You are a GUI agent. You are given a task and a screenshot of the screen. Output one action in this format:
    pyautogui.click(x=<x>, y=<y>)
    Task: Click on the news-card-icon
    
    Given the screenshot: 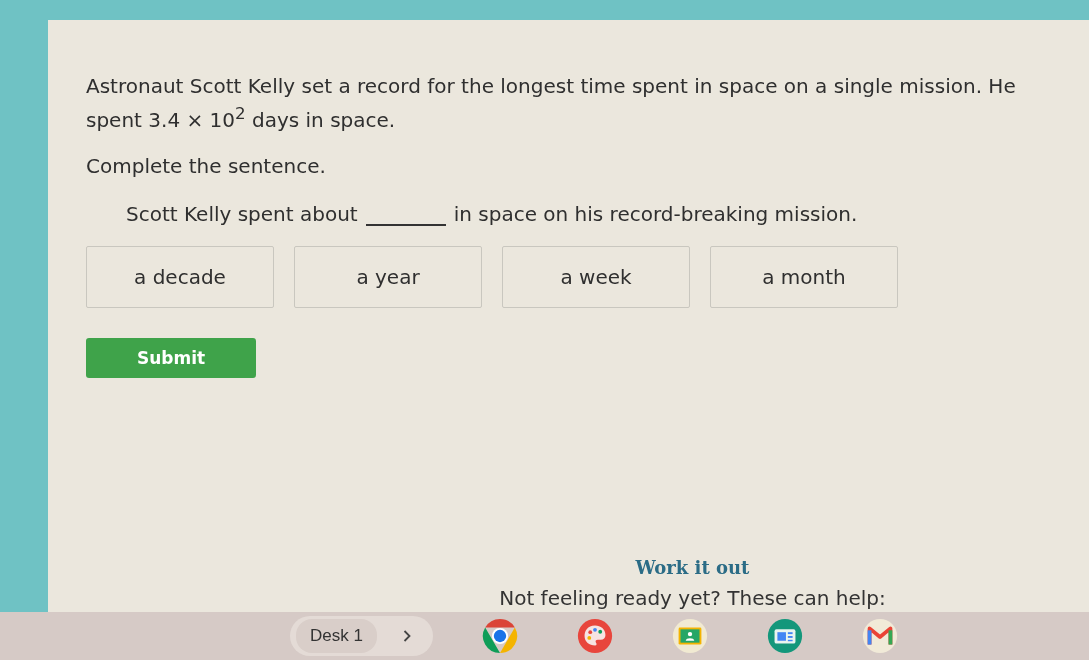 What is the action you would take?
    pyautogui.click(x=784, y=636)
    